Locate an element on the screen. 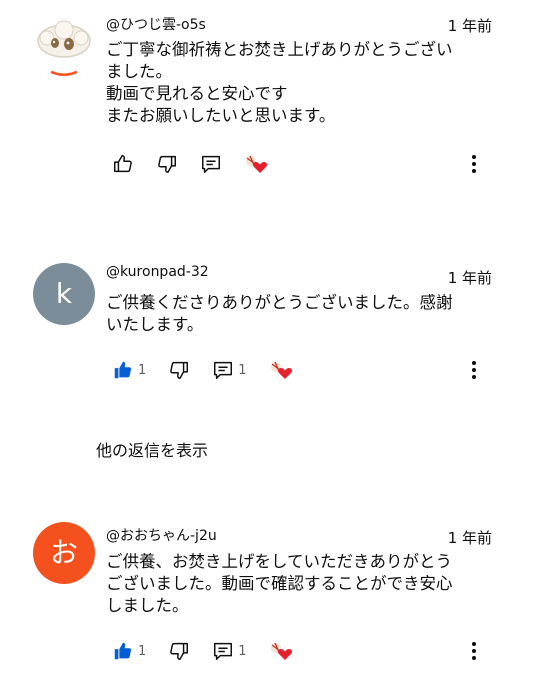 The width and height of the screenshot is (540, 675). thumbs-up-icon is located at coordinates (123, 164).